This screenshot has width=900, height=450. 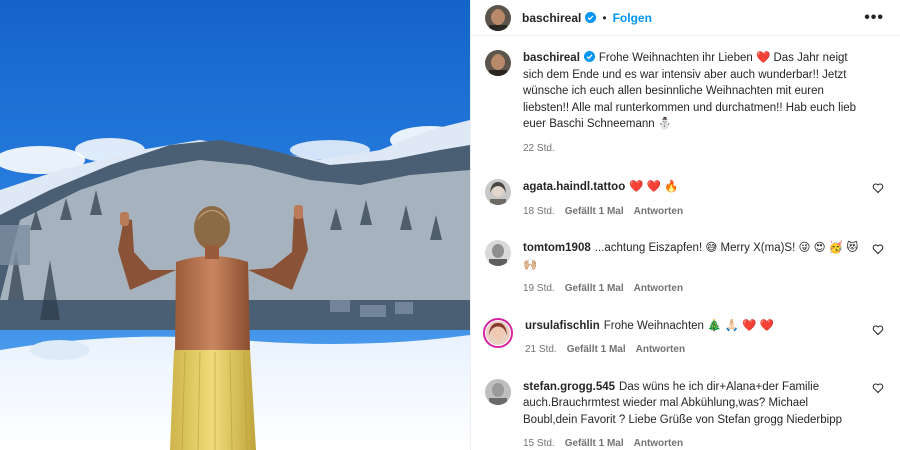 I want to click on post-author-username: baschireal, so click(x=551, y=18).